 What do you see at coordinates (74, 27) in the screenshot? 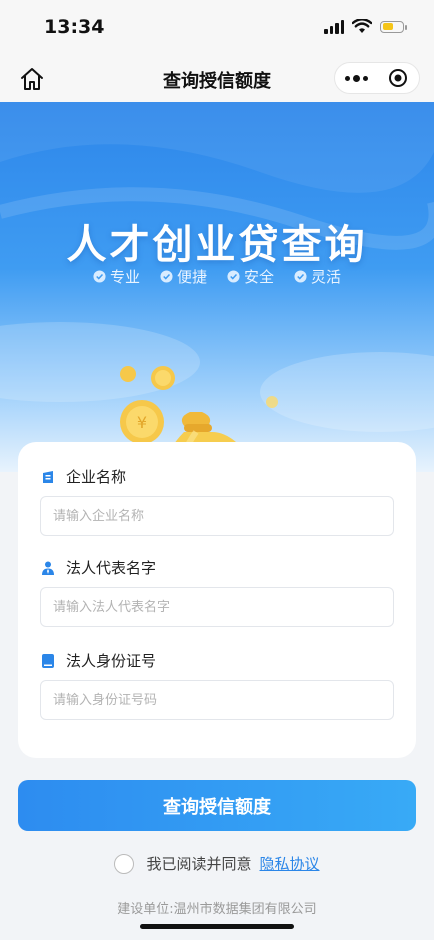
I see `status-time: 13:34` at bounding box center [74, 27].